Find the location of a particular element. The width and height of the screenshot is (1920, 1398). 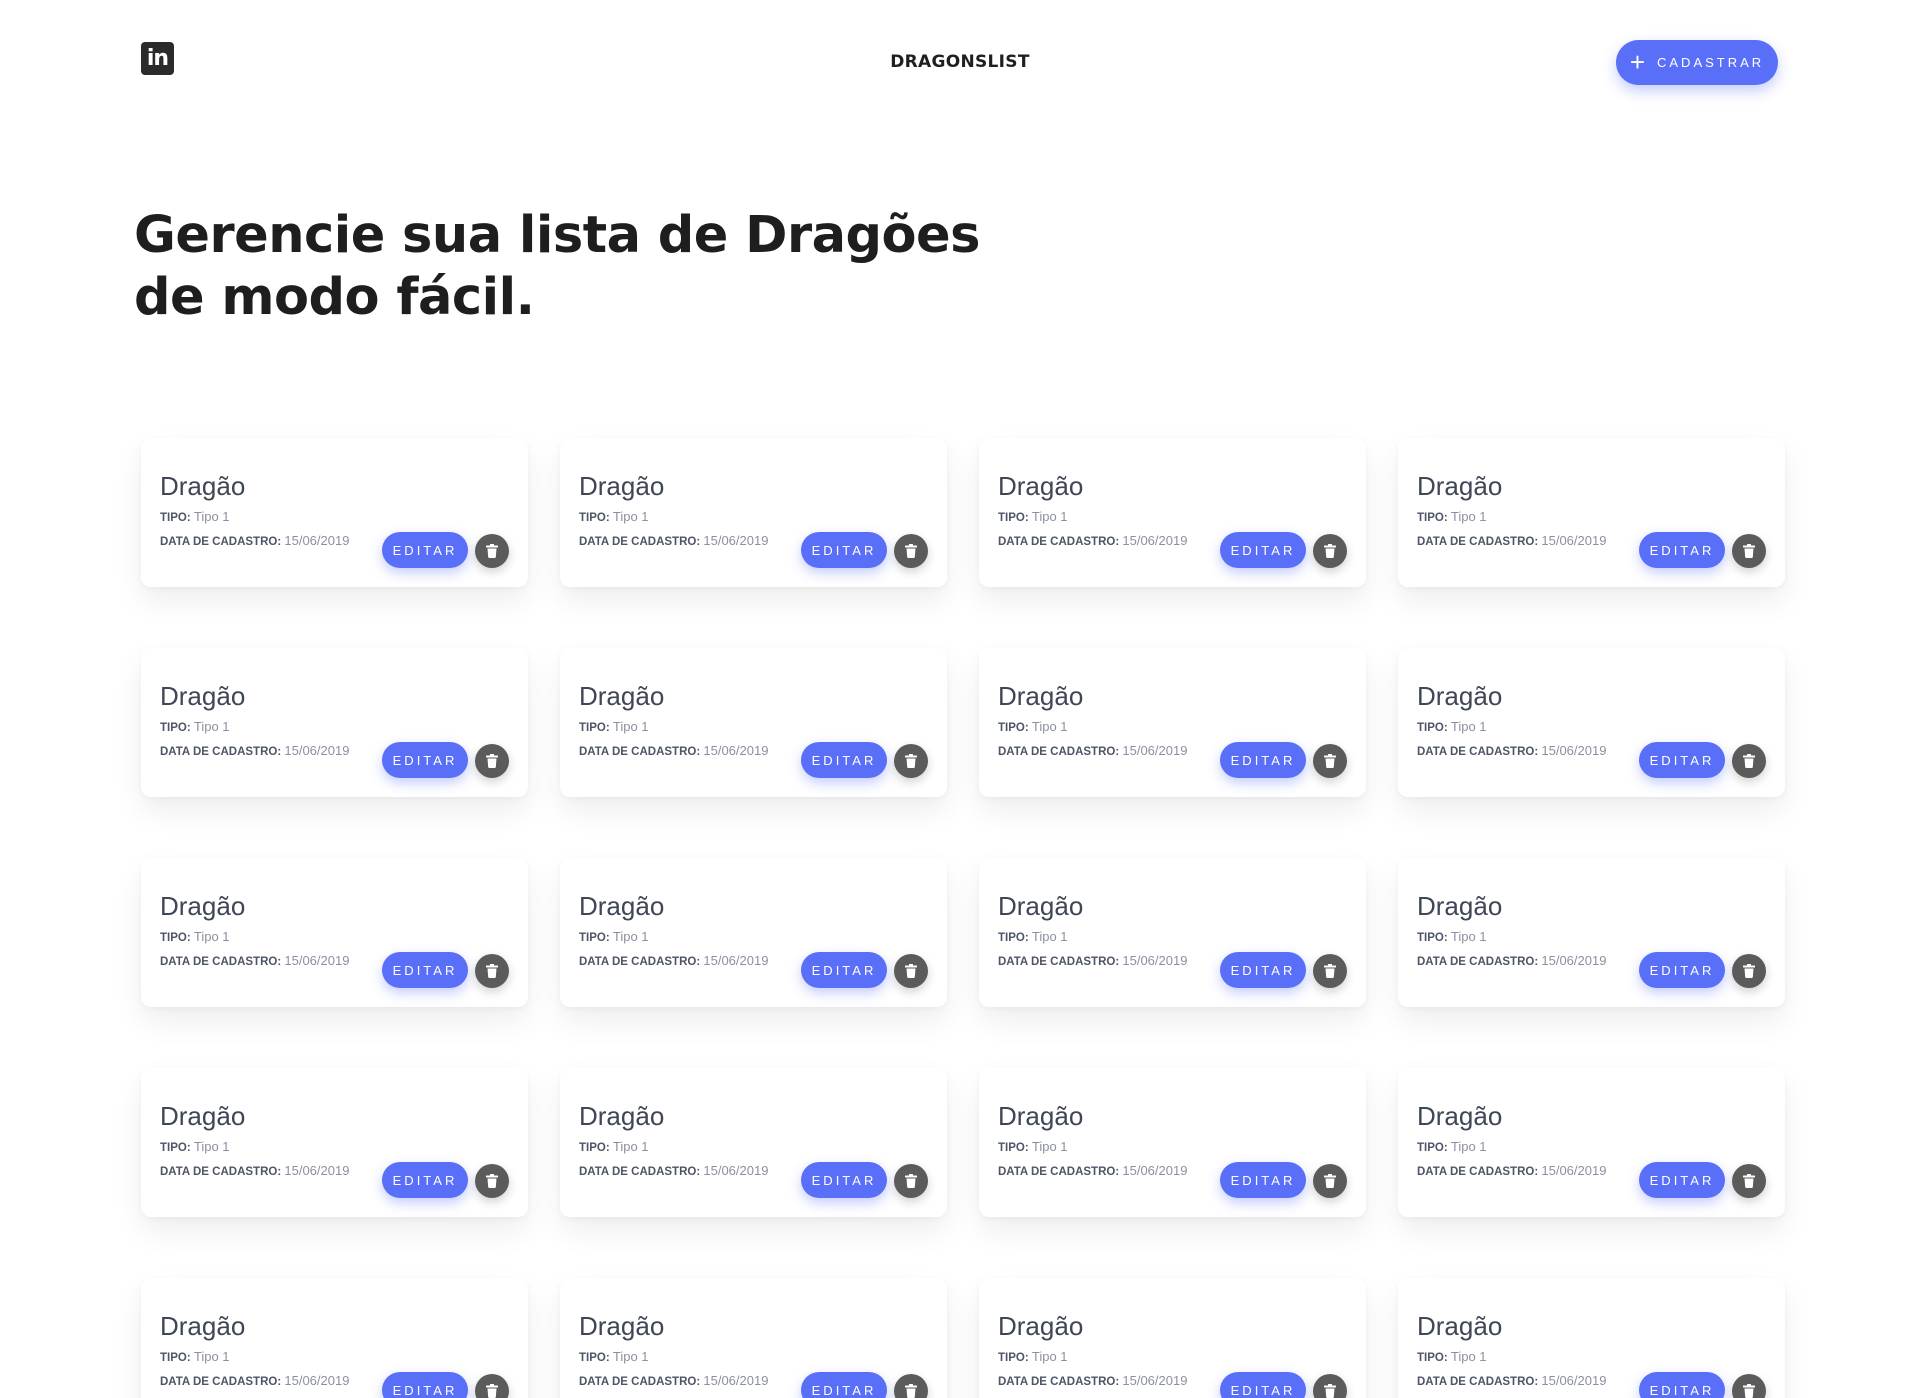

cadastrar-button: + CADASTRAR is located at coordinates (1697, 62).